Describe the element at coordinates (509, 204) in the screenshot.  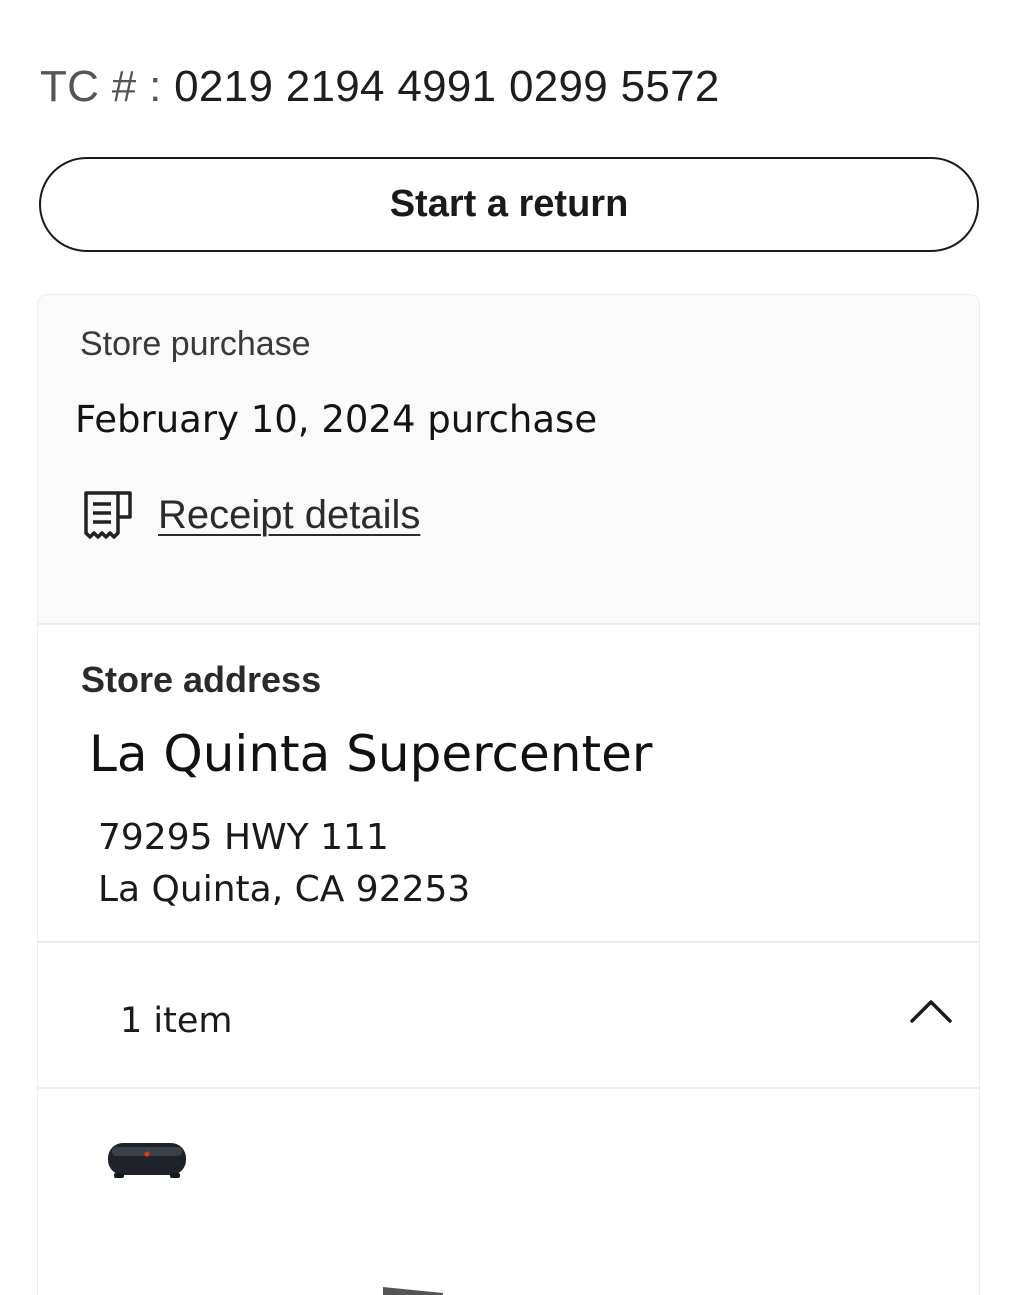
I see `start-return-button: Start a return` at that location.